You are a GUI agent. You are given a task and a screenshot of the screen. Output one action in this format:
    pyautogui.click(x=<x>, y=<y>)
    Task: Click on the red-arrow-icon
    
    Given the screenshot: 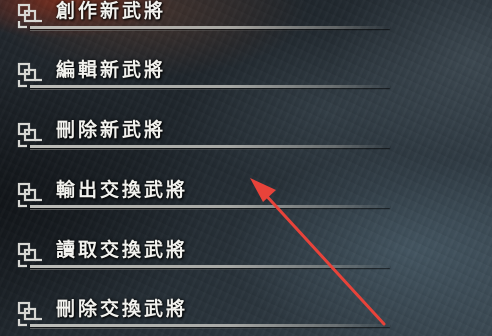 What is the action you would take?
    pyautogui.click(x=318, y=252)
    